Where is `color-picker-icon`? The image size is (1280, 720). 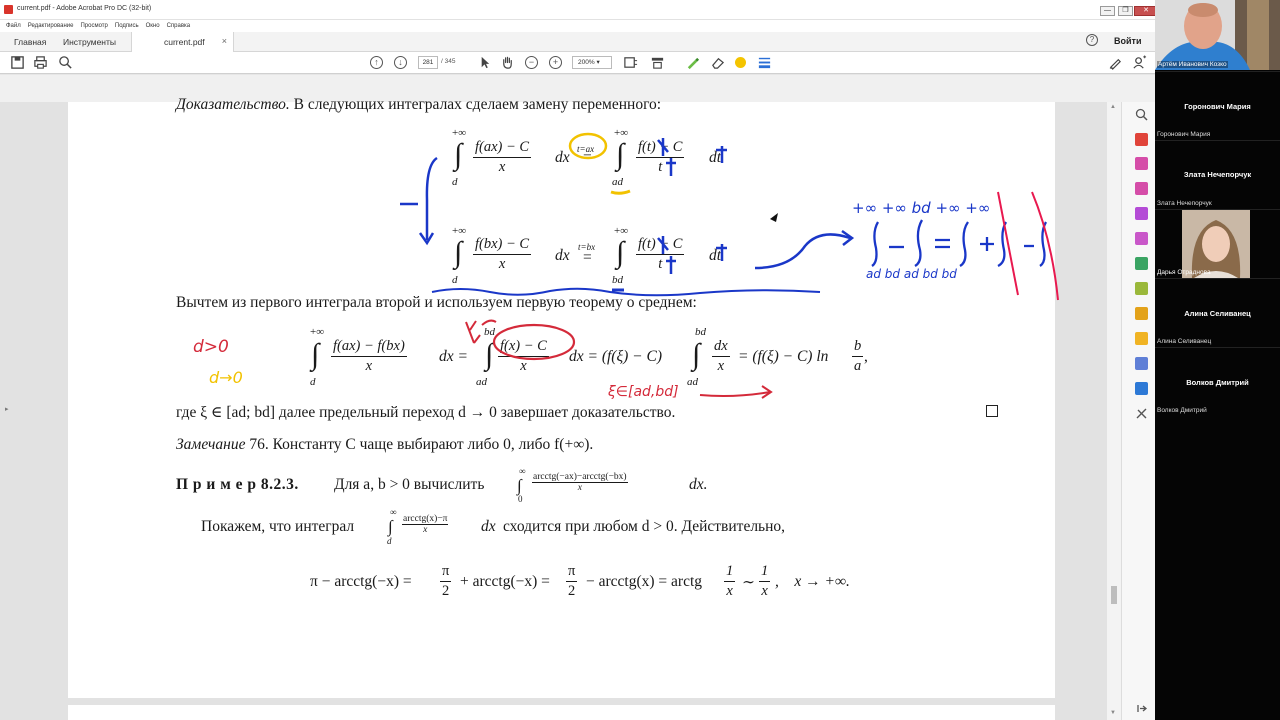
color-picker-icon is located at coordinates (740, 62).